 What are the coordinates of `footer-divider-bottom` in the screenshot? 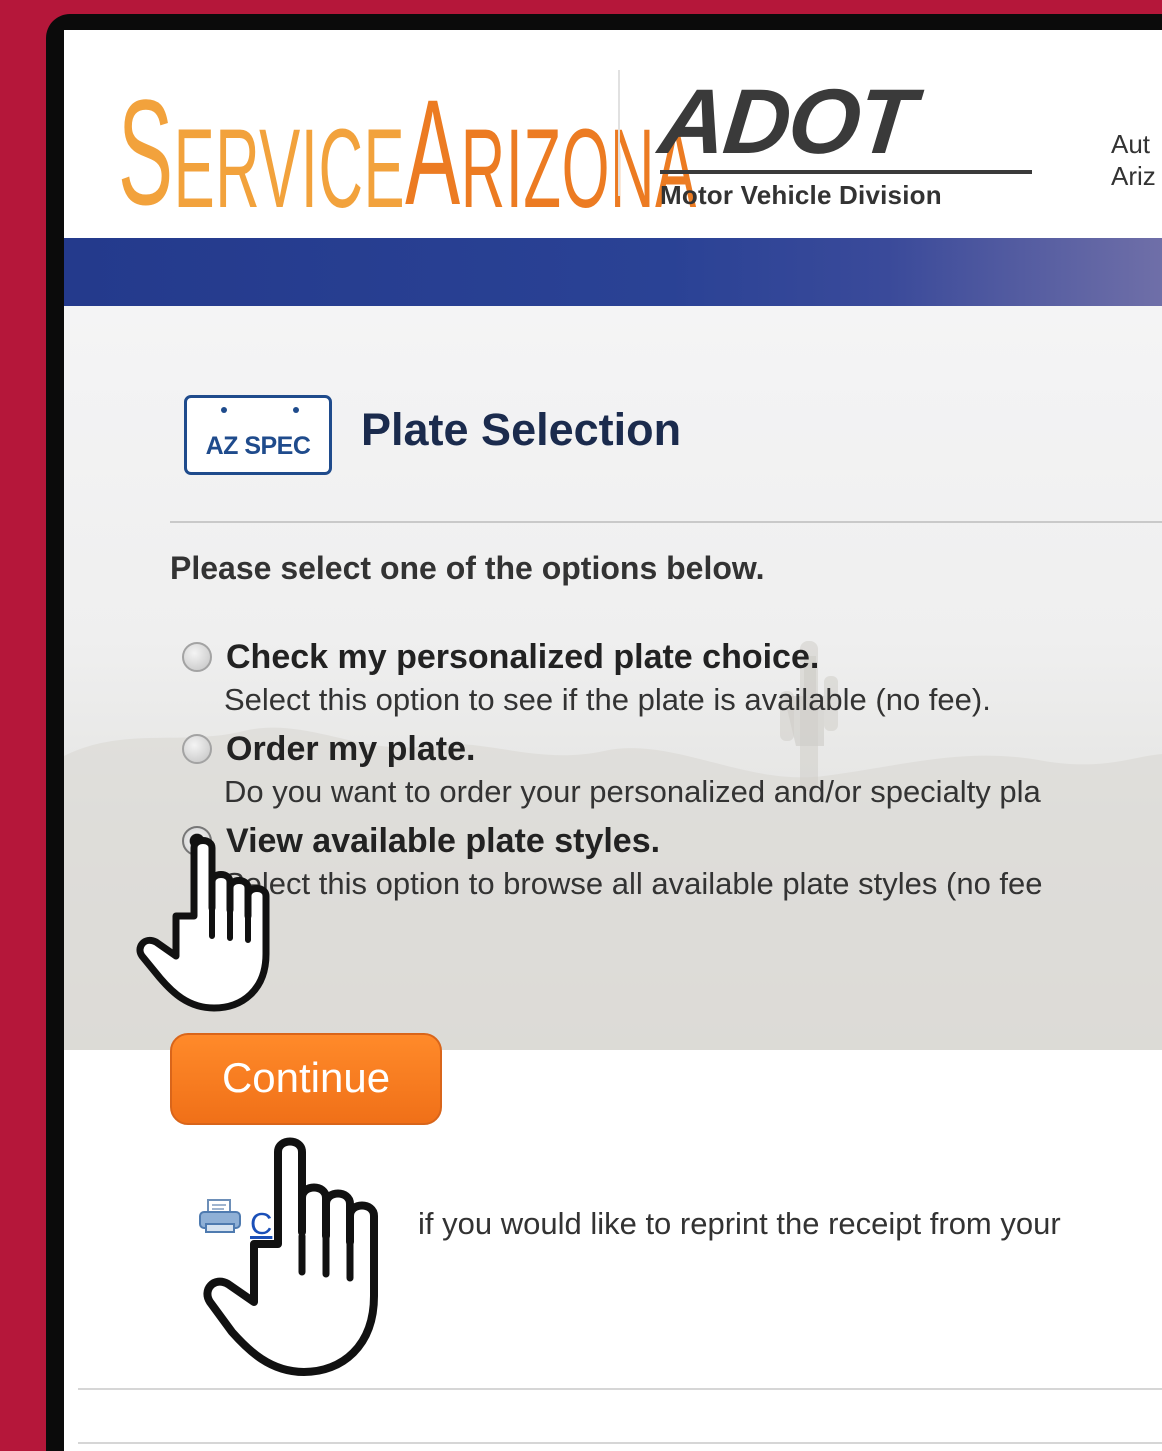 It's located at (620, 1443).